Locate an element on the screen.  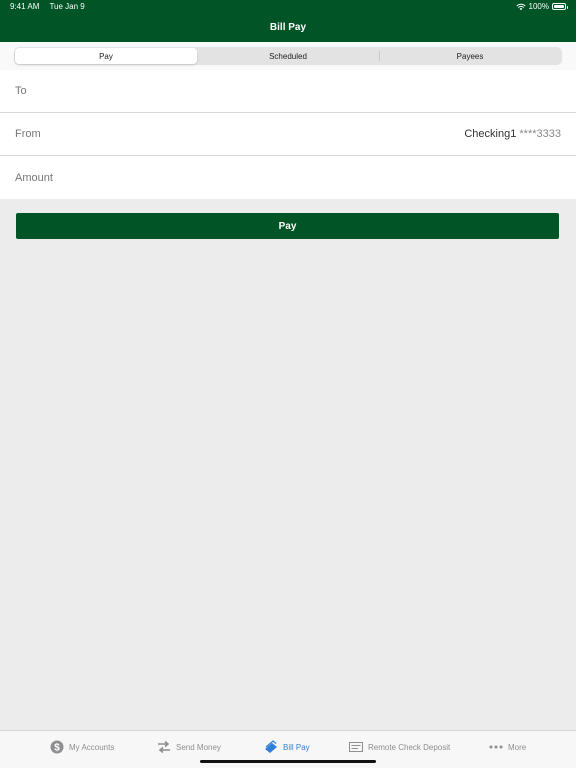
segment-pay: Pay is located at coordinates (106, 56).